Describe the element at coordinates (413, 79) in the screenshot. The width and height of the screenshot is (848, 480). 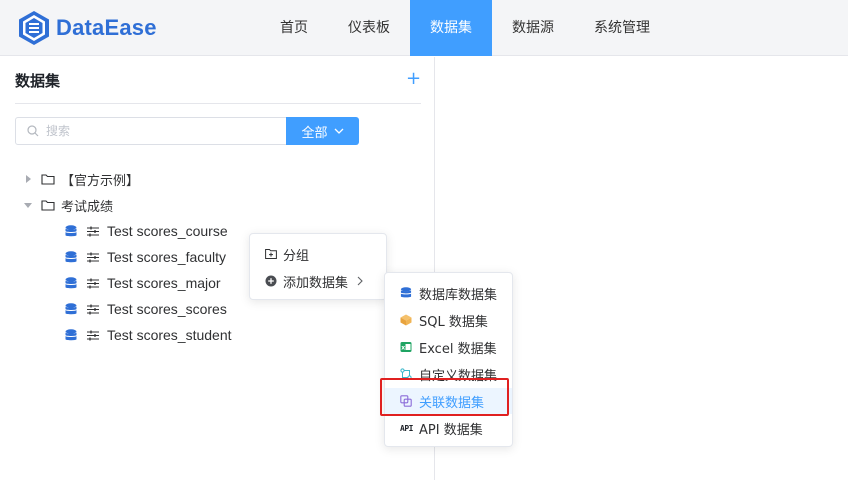
I see `add-dataset-button: +` at that location.